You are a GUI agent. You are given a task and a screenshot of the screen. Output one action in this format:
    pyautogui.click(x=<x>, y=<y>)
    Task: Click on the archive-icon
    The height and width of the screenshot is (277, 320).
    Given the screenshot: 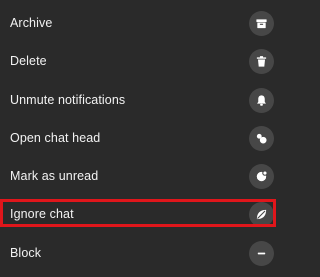 What is the action you would take?
    pyautogui.click(x=261, y=23)
    